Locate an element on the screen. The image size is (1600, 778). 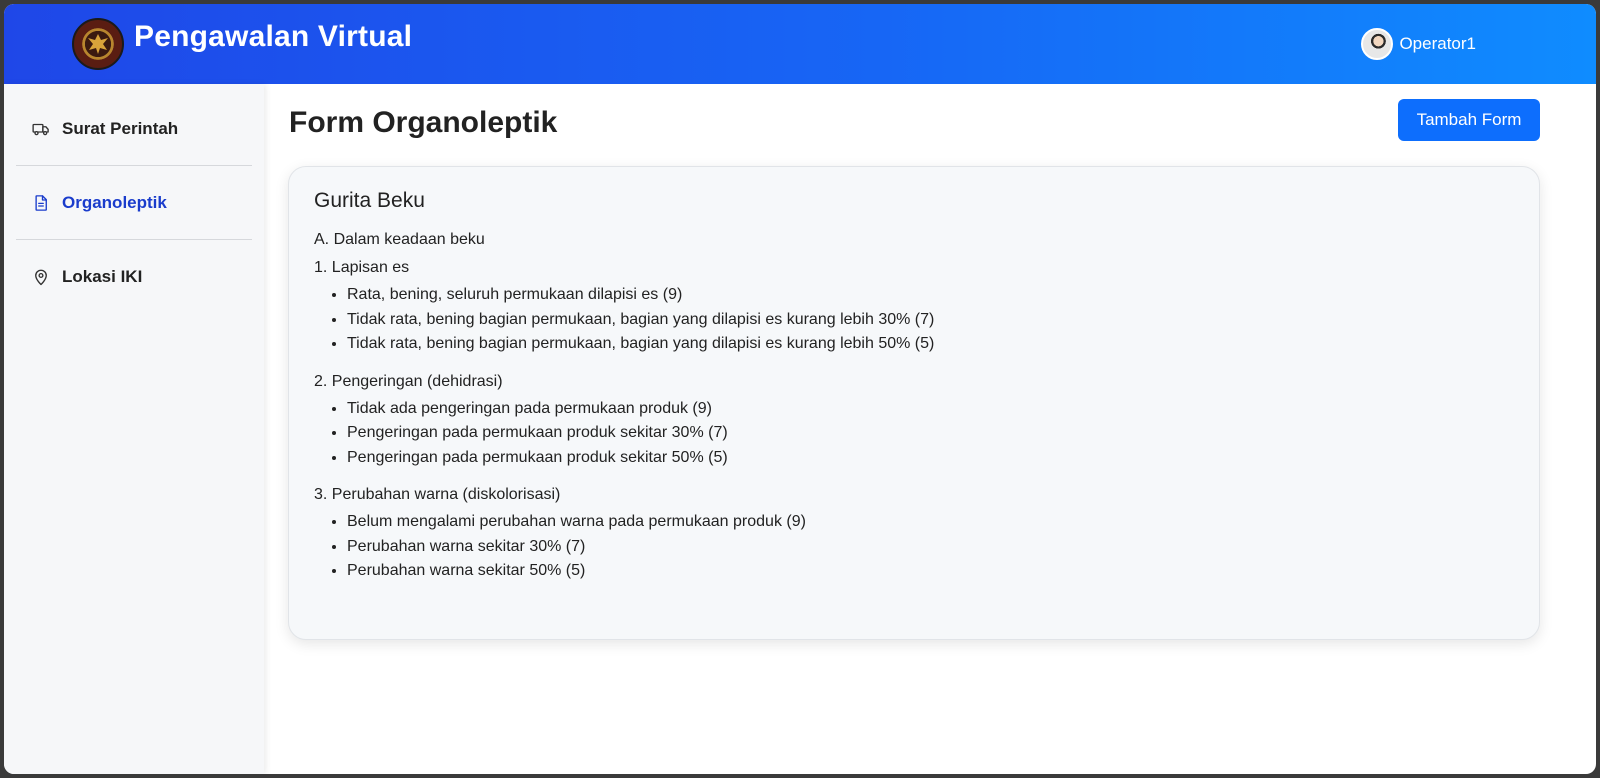
criteria-group-title: 1. Lapisan es is located at coordinates (362, 267).